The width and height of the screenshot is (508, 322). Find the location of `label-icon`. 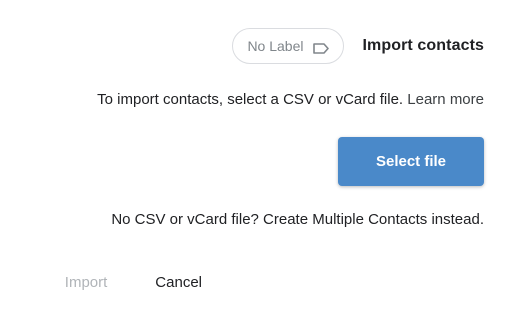

label-icon is located at coordinates (321, 47).